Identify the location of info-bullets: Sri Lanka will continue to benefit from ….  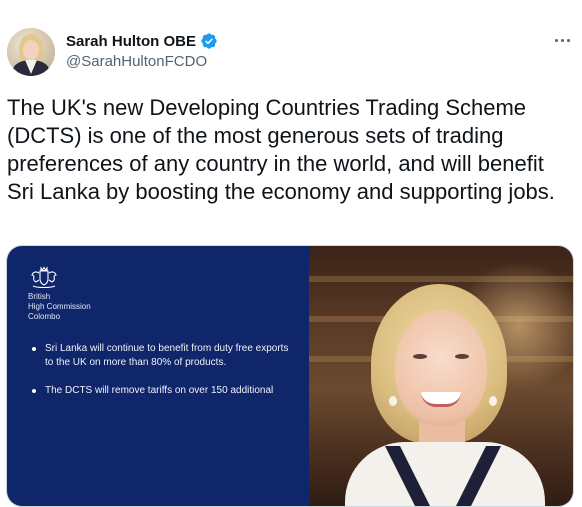
(161, 377).